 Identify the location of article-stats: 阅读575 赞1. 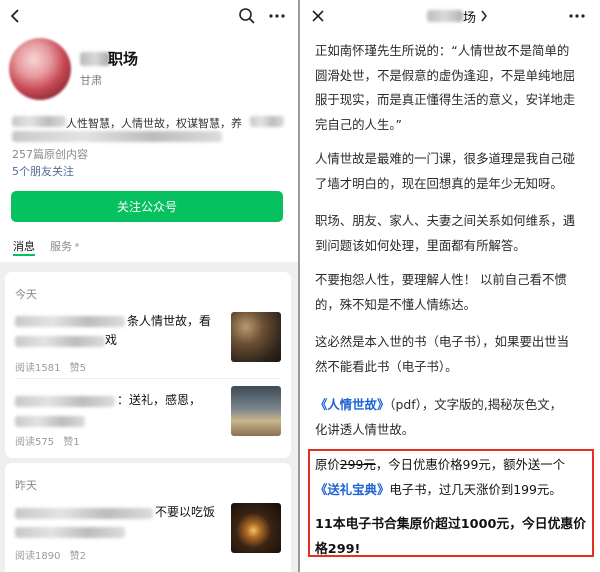
(47, 440).